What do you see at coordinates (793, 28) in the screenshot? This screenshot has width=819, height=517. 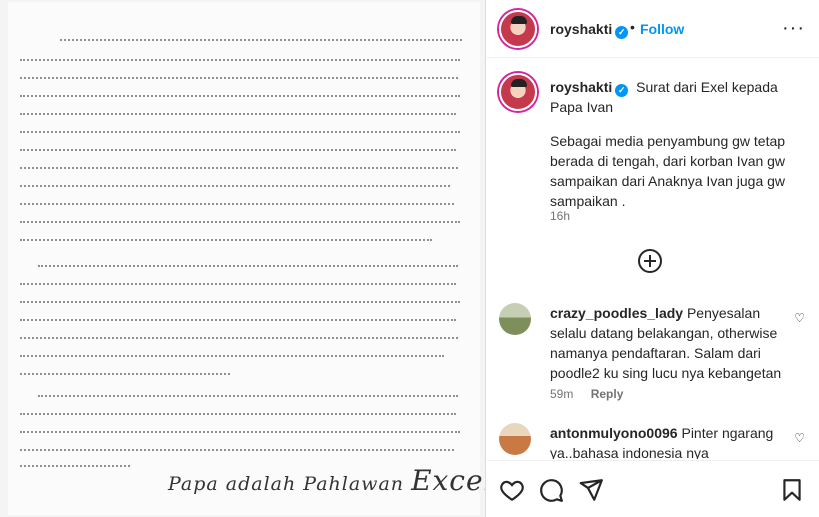 I see `more-options-icon: ···` at bounding box center [793, 28].